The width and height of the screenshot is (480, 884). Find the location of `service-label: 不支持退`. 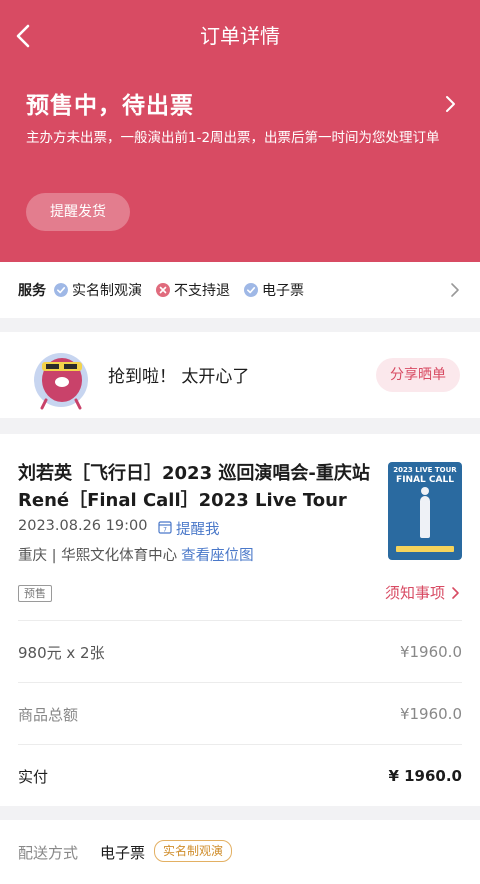

service-label: 不支持退 is located at coordinates (202, 291).